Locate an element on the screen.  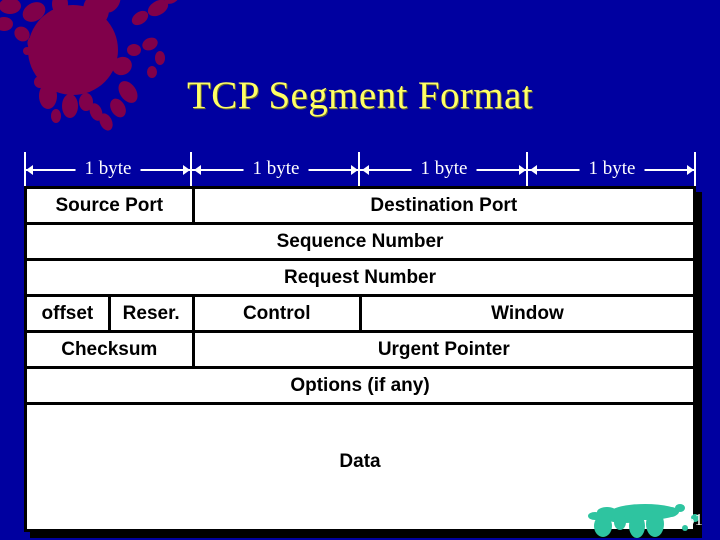
field-destination-port: Destination Port is located at coordinates (444, 205).